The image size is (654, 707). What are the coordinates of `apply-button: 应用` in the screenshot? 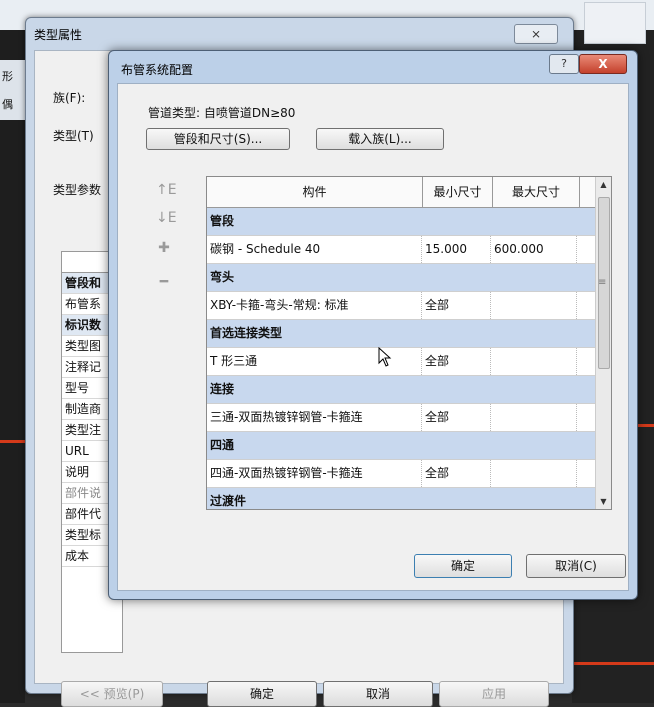 It's located at (494, 694).